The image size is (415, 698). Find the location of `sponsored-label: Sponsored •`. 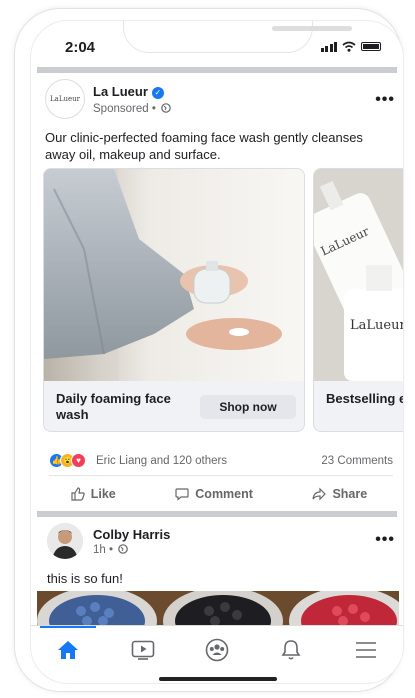

sponsored-label: Sponsored • is located at coordinates (124, 109).